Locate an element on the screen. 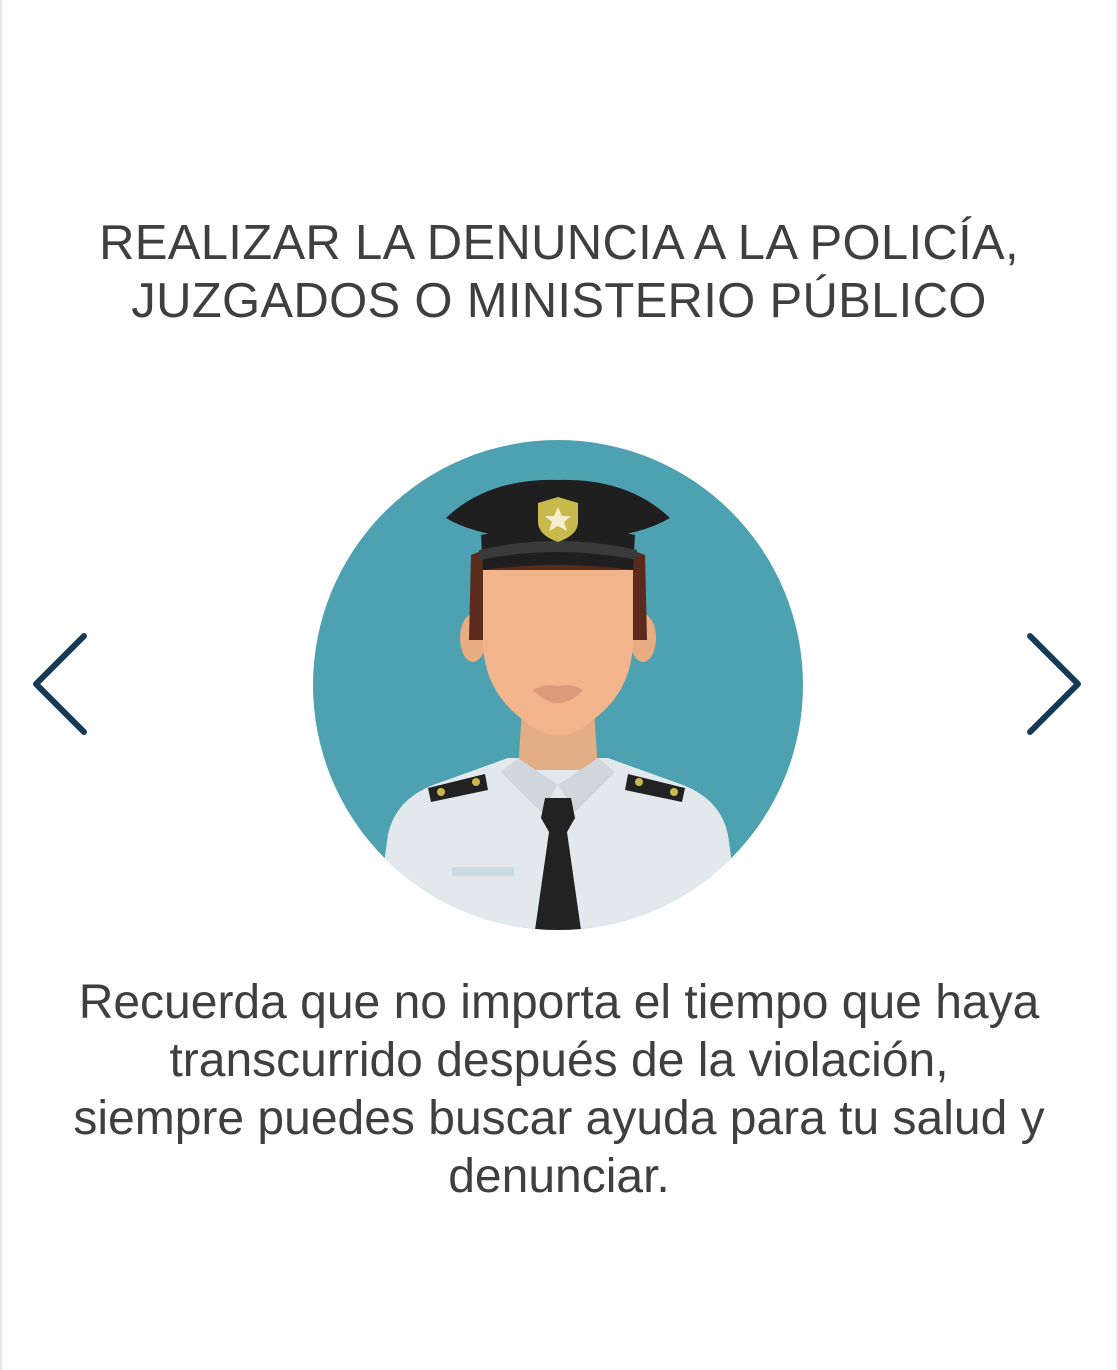 The width and height of the screenshot is (1118, 1370). reminder-message-line-4: denunciar. is located at coordinates (559, 1176).